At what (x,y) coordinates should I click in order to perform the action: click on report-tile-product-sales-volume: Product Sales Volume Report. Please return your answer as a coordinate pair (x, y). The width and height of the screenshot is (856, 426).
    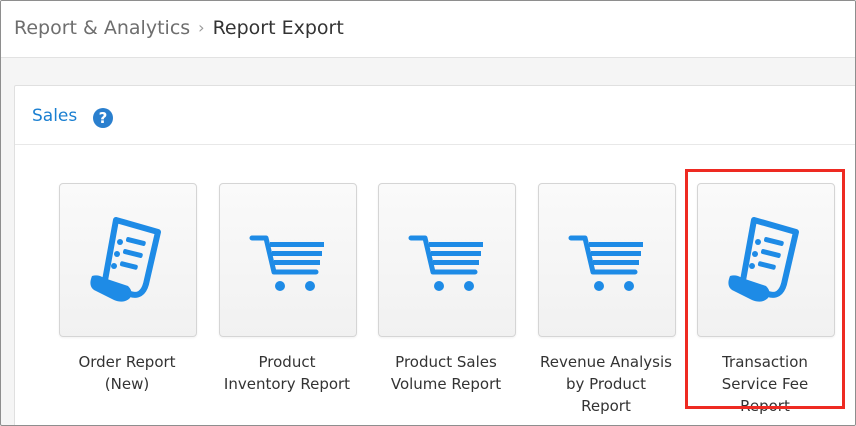
    Looking at the image, I should click on (446, 289).